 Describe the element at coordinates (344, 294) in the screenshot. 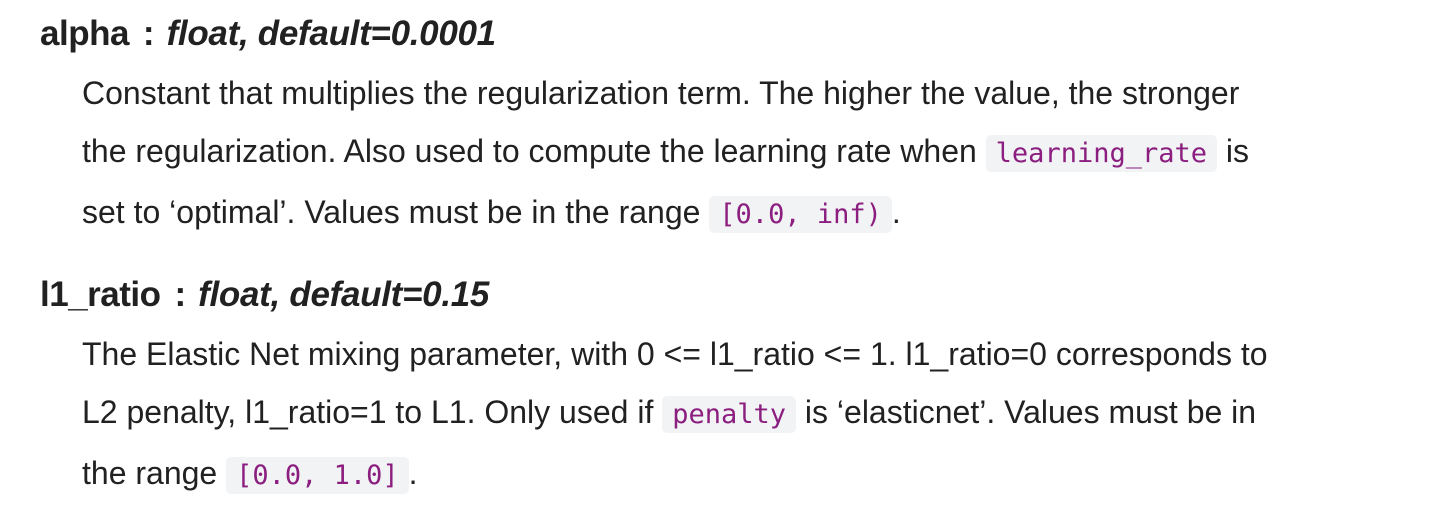

I see `param-type: float, default=0.15` at that location.